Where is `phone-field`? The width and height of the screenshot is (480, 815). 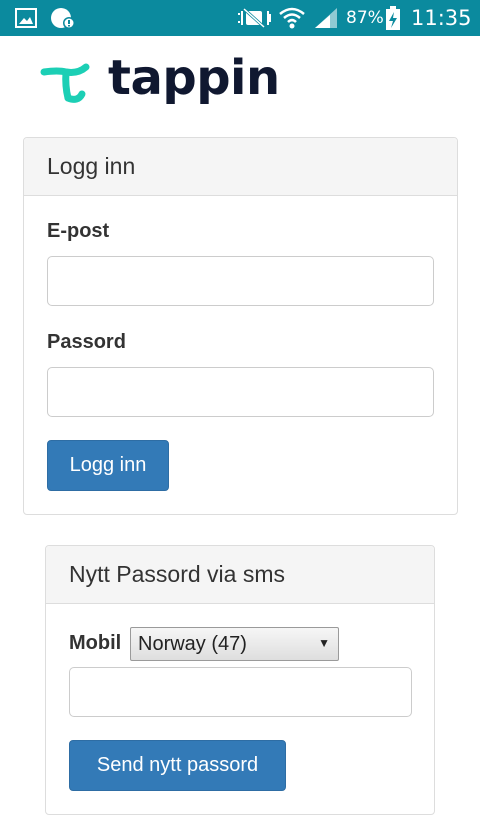
phone-field is located at coordinates (240, 692).